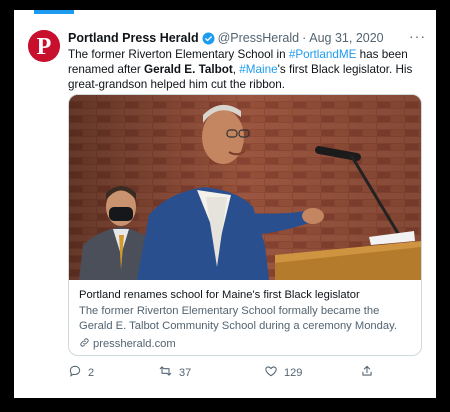  I want to click on author-handle: @PressHerald, so click(258, 38).